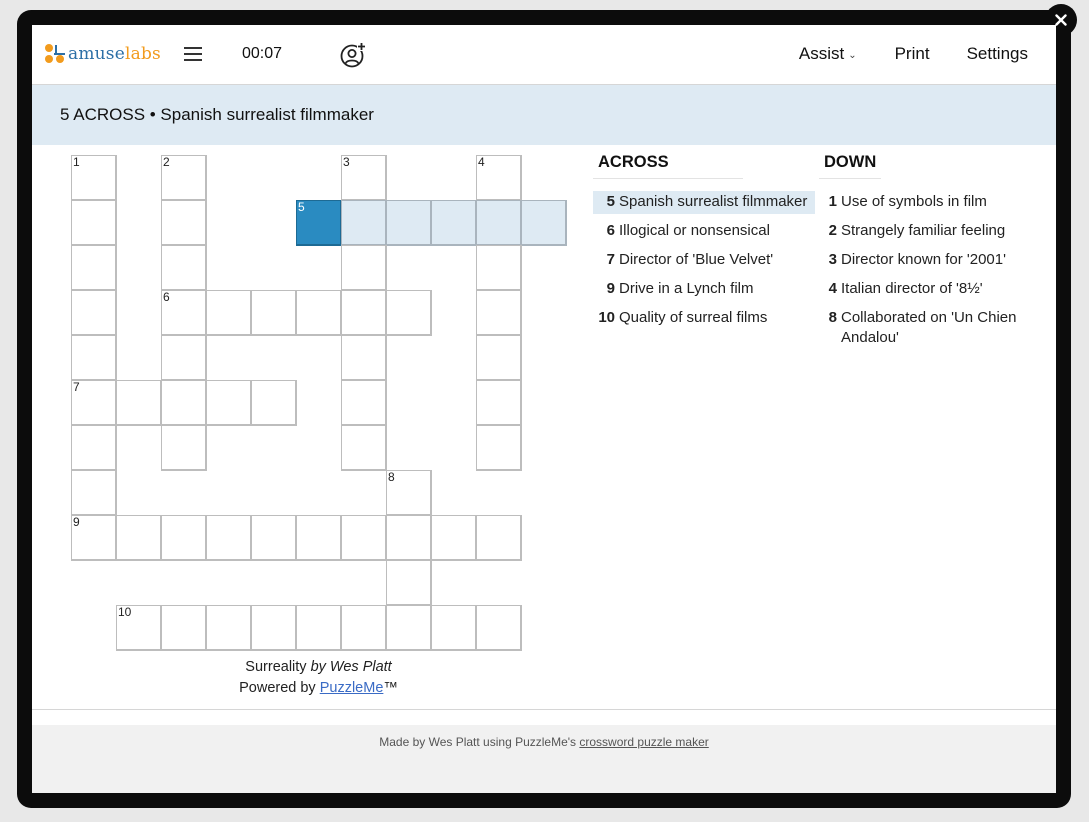 This screenshot has height=822, width=1089. I want to click on timer: 00:07, so click(262, 53).